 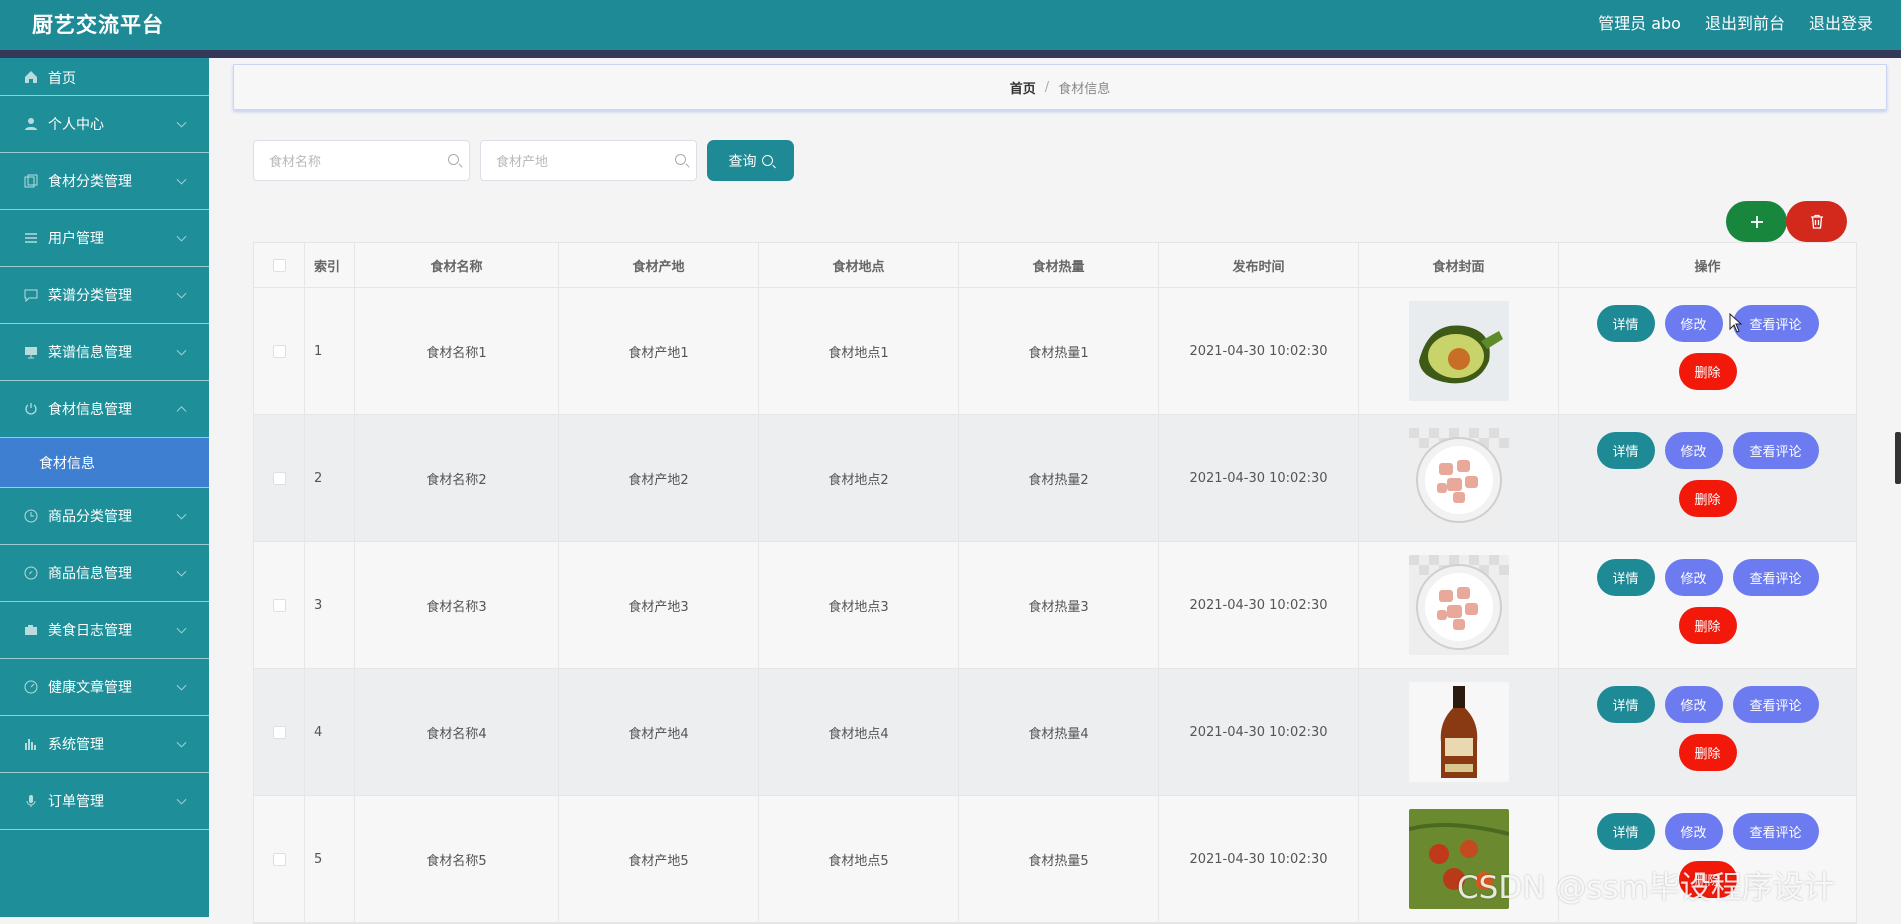 I want to click on sidebar-item-1: 个人中心, so click(x=104, y=124).